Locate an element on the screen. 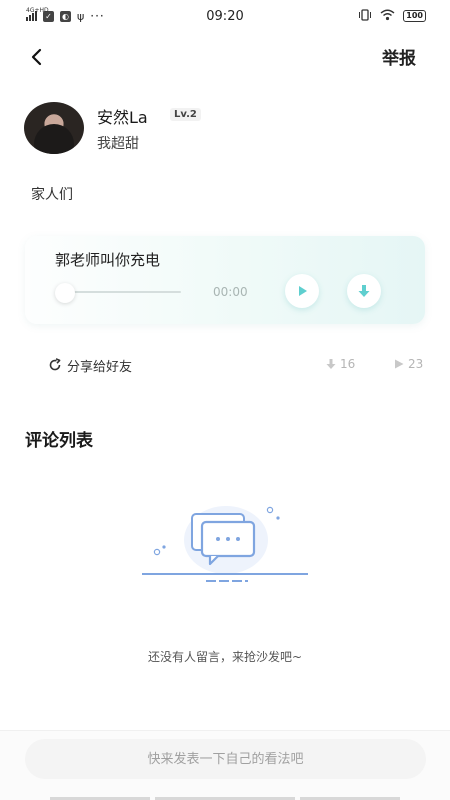 This screenshot has width=450, height=800. audio-title: 郭老师叫你充电 is located at coordinates (108, 260).